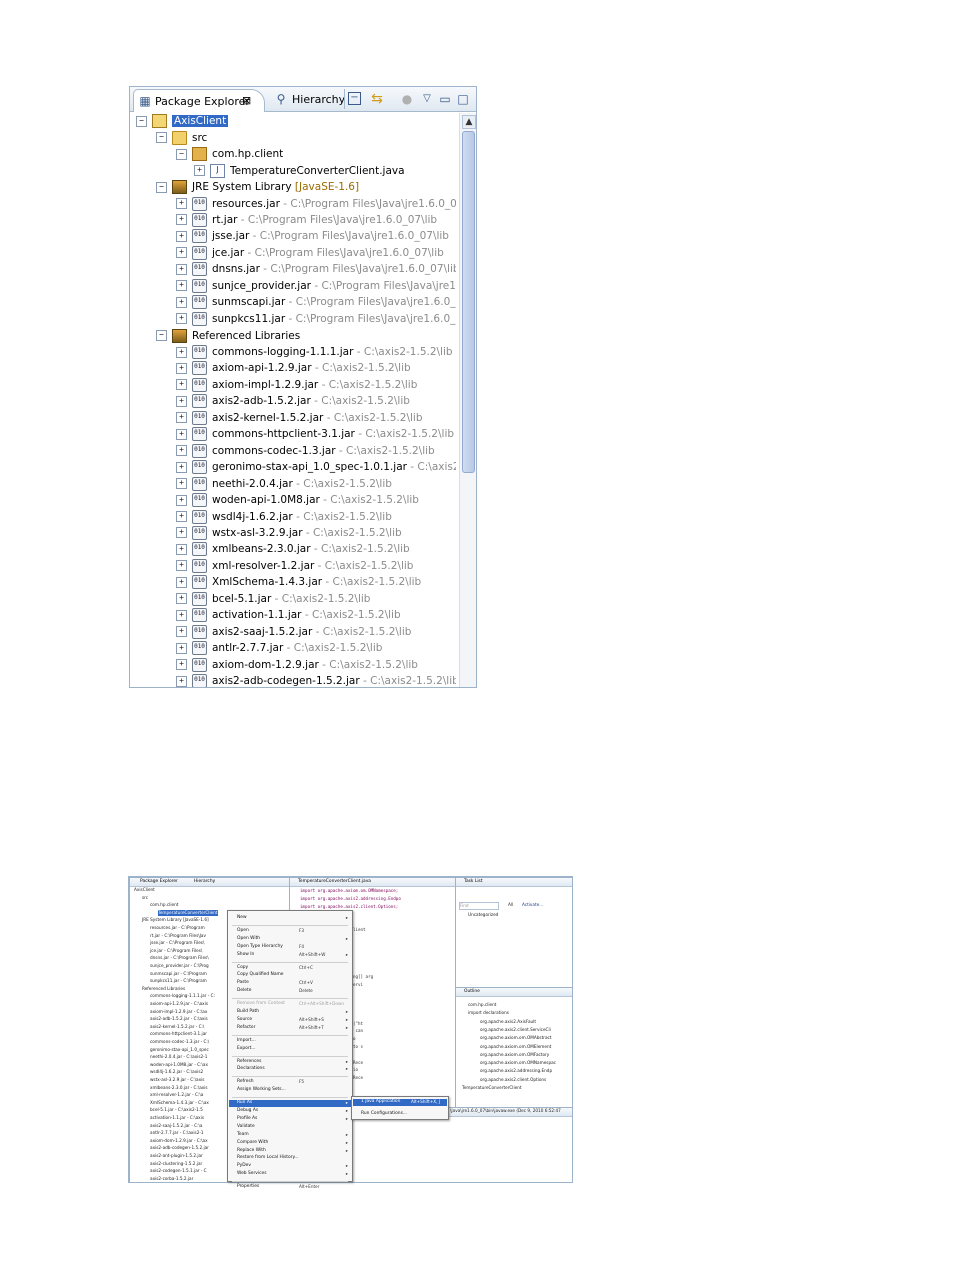 The width and height of the screenshot is (954, 1270). Describe the element at coordinates (468, 302) in the screenshot. I see `scrollbar-thumb` at that location.